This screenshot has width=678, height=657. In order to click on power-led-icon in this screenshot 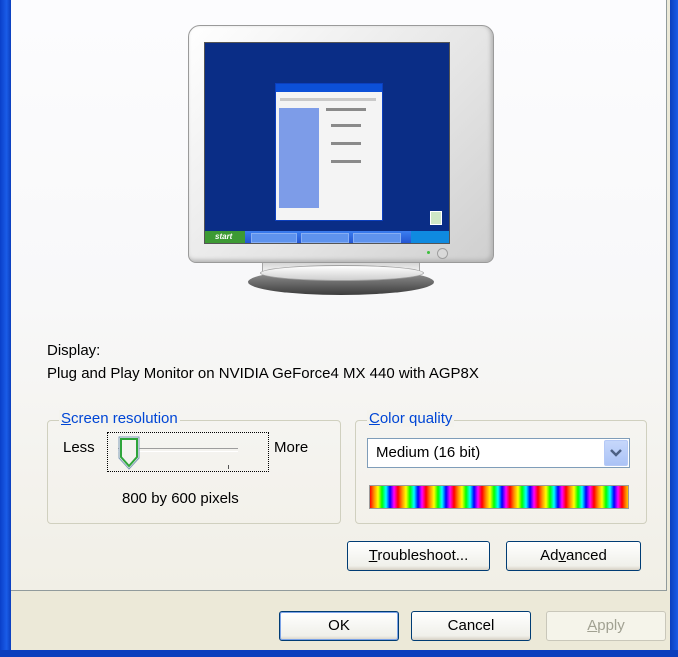, I will do `click(428, 252)`.